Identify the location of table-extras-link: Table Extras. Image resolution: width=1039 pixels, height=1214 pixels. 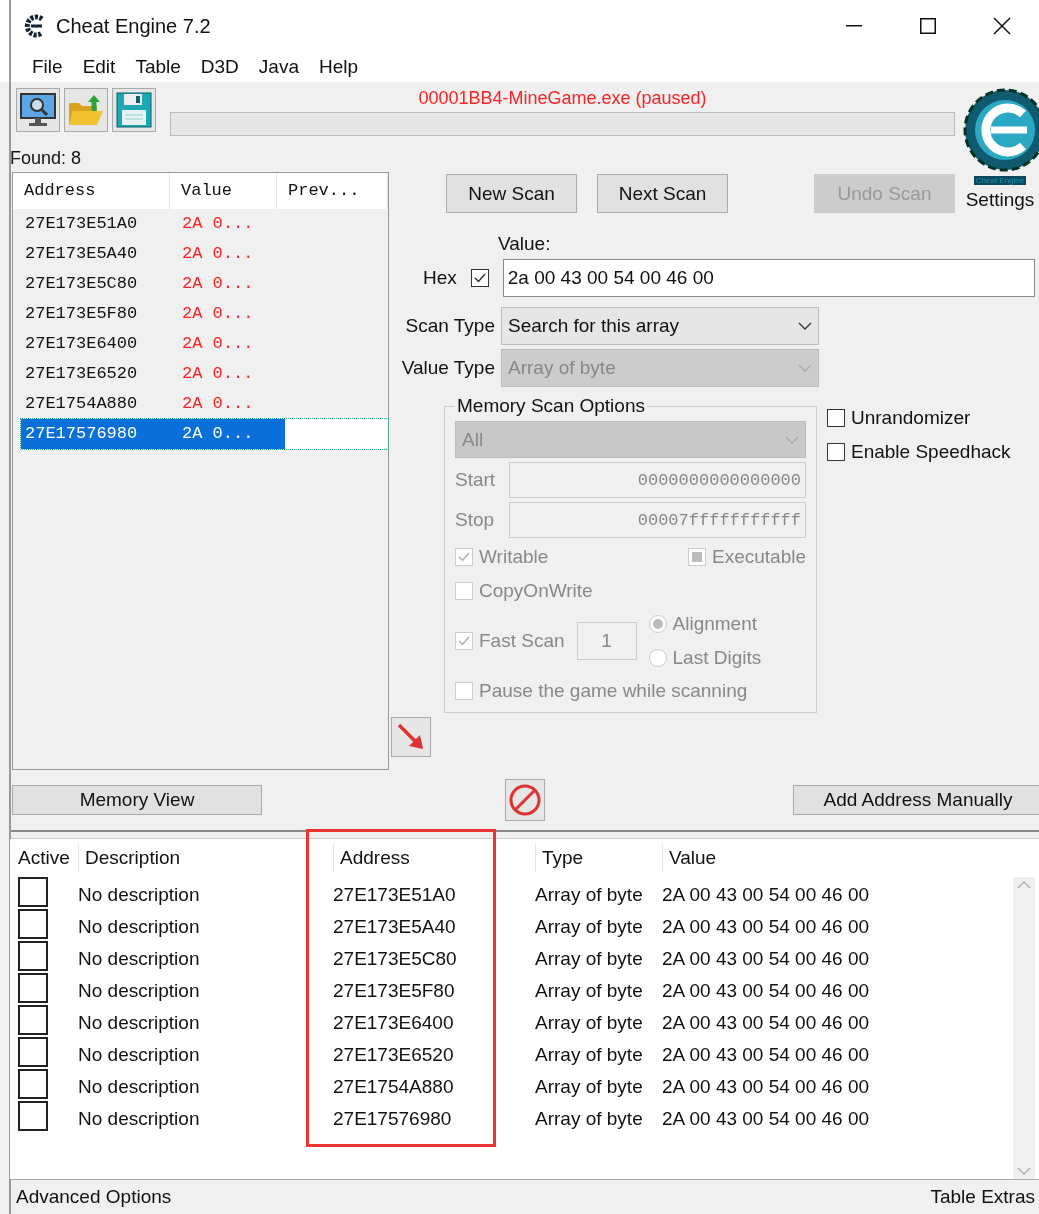
(982, 1197).